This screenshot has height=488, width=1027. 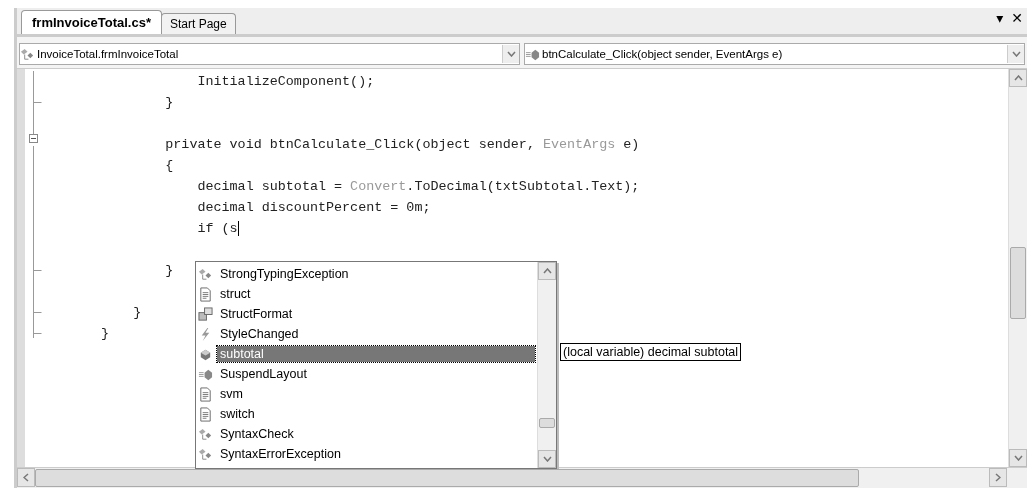 I want to click on class-dropdown: InvoiceTotal.frmInvoiceTotal, so click(x=269, y=54).